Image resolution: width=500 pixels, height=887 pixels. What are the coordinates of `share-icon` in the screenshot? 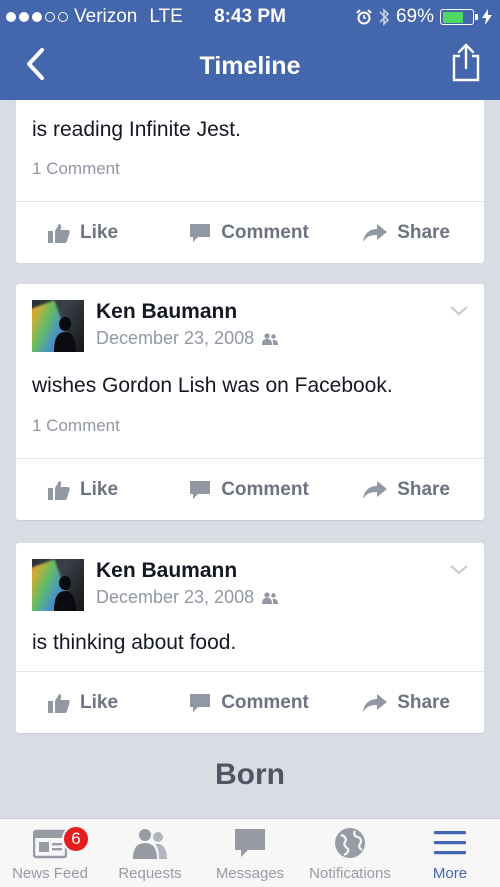 It's located at (466, 62).